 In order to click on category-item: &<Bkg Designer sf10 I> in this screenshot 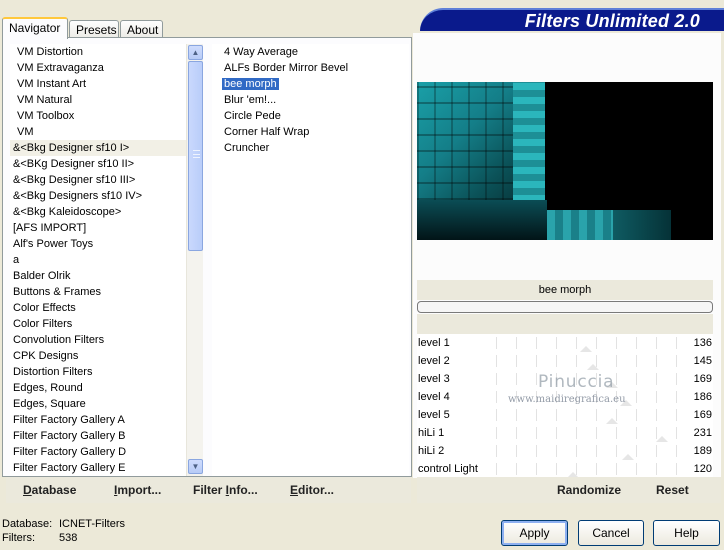, I will do `click(98, 148)`.